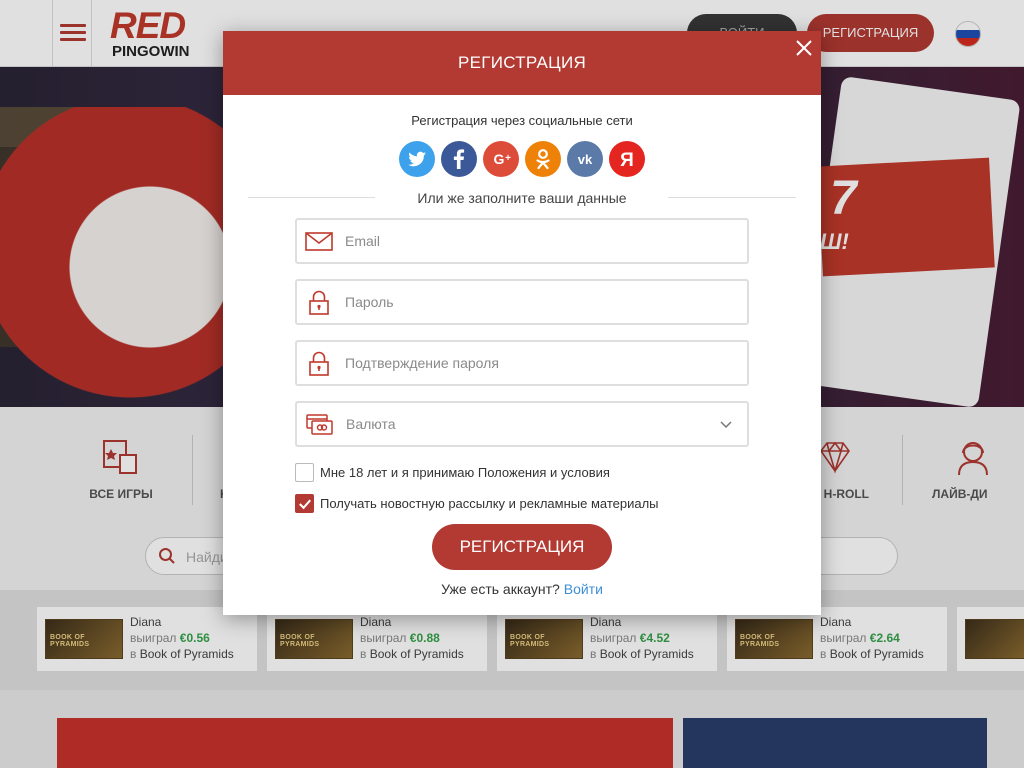 The height and width of the screenshot is (768, 1024). What do you see at coordinates (371, 424) in the screenshot?
I see `currency-placeholder: Валюта` at bounding box center [371, 424].